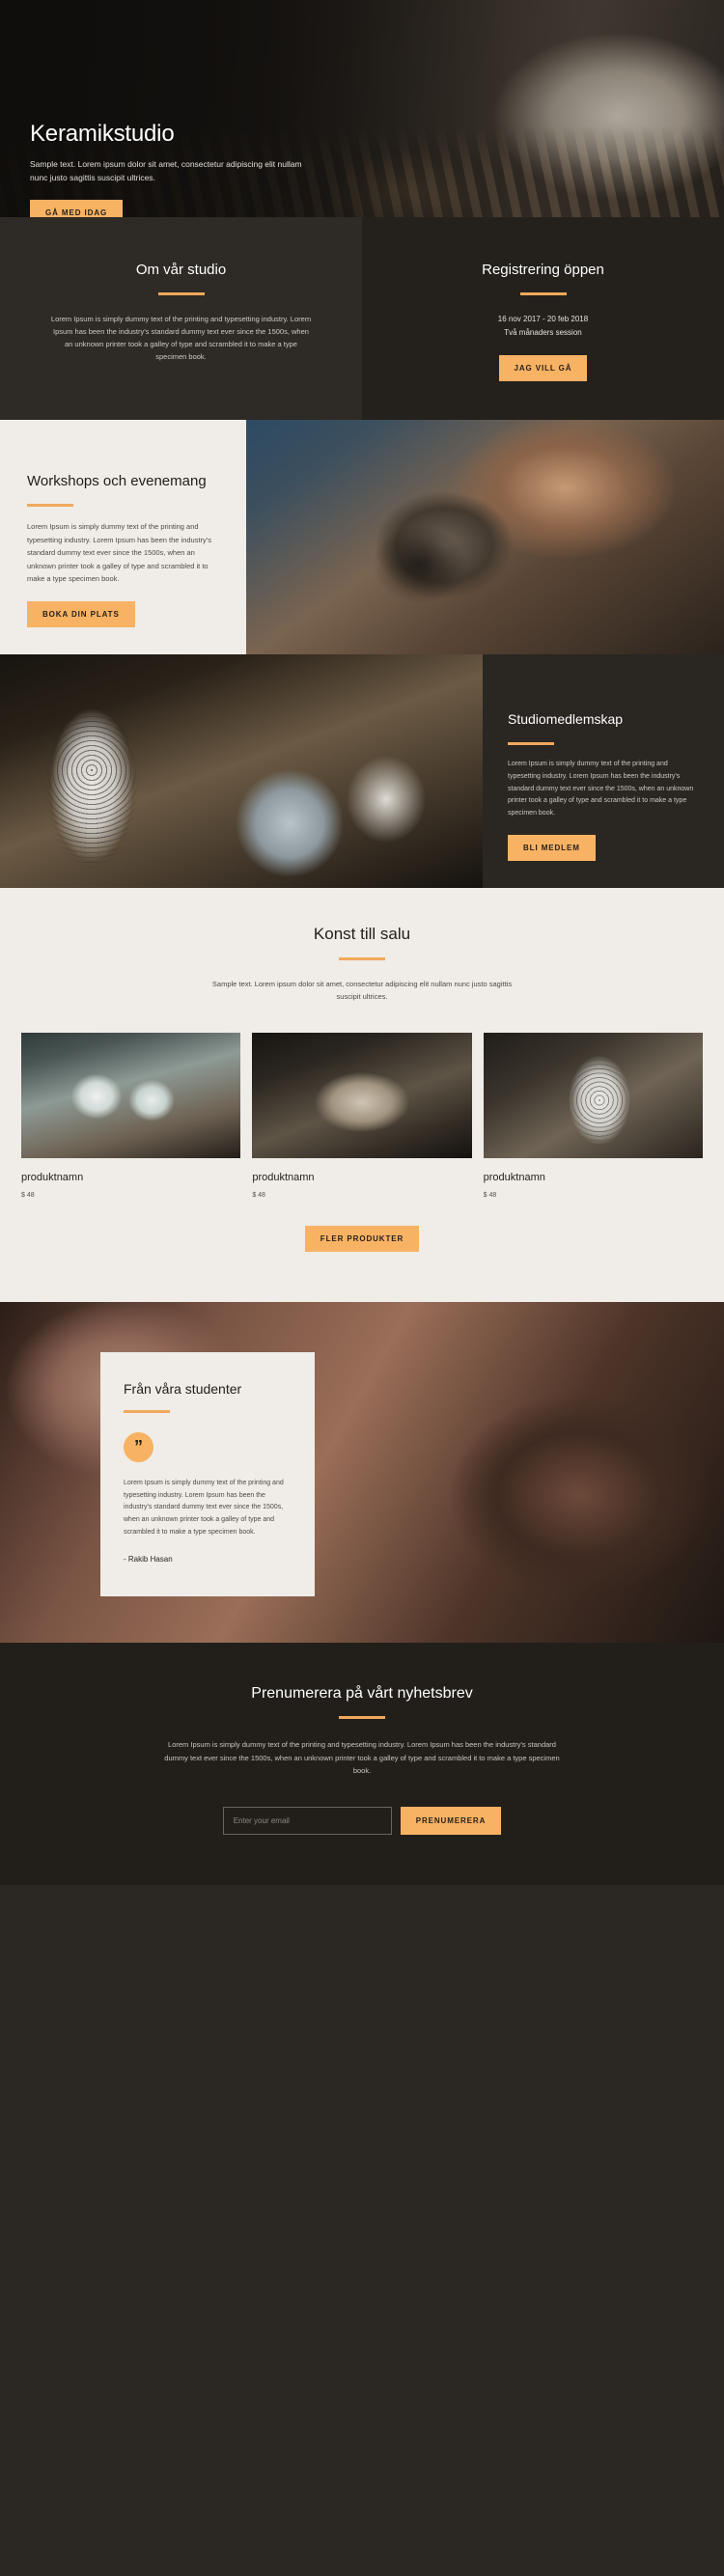  Describe the element at coordinates (362, 959) in the screenshot. I see `shop-divider` at that location.